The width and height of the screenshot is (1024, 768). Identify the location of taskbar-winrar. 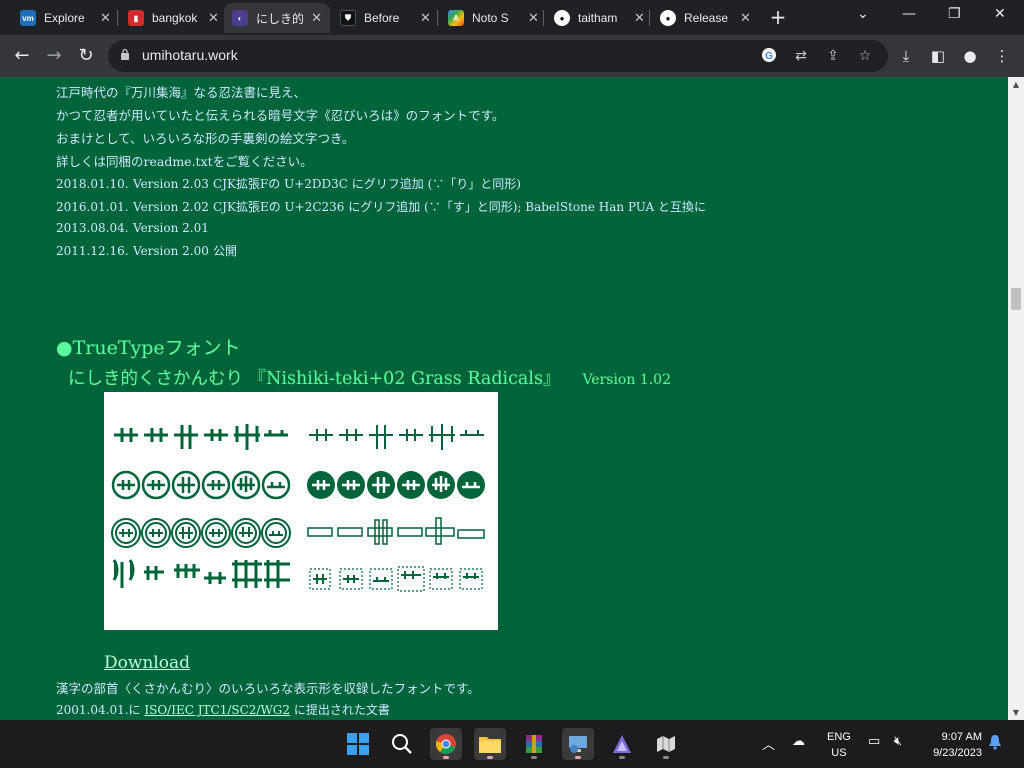
(534, 744).